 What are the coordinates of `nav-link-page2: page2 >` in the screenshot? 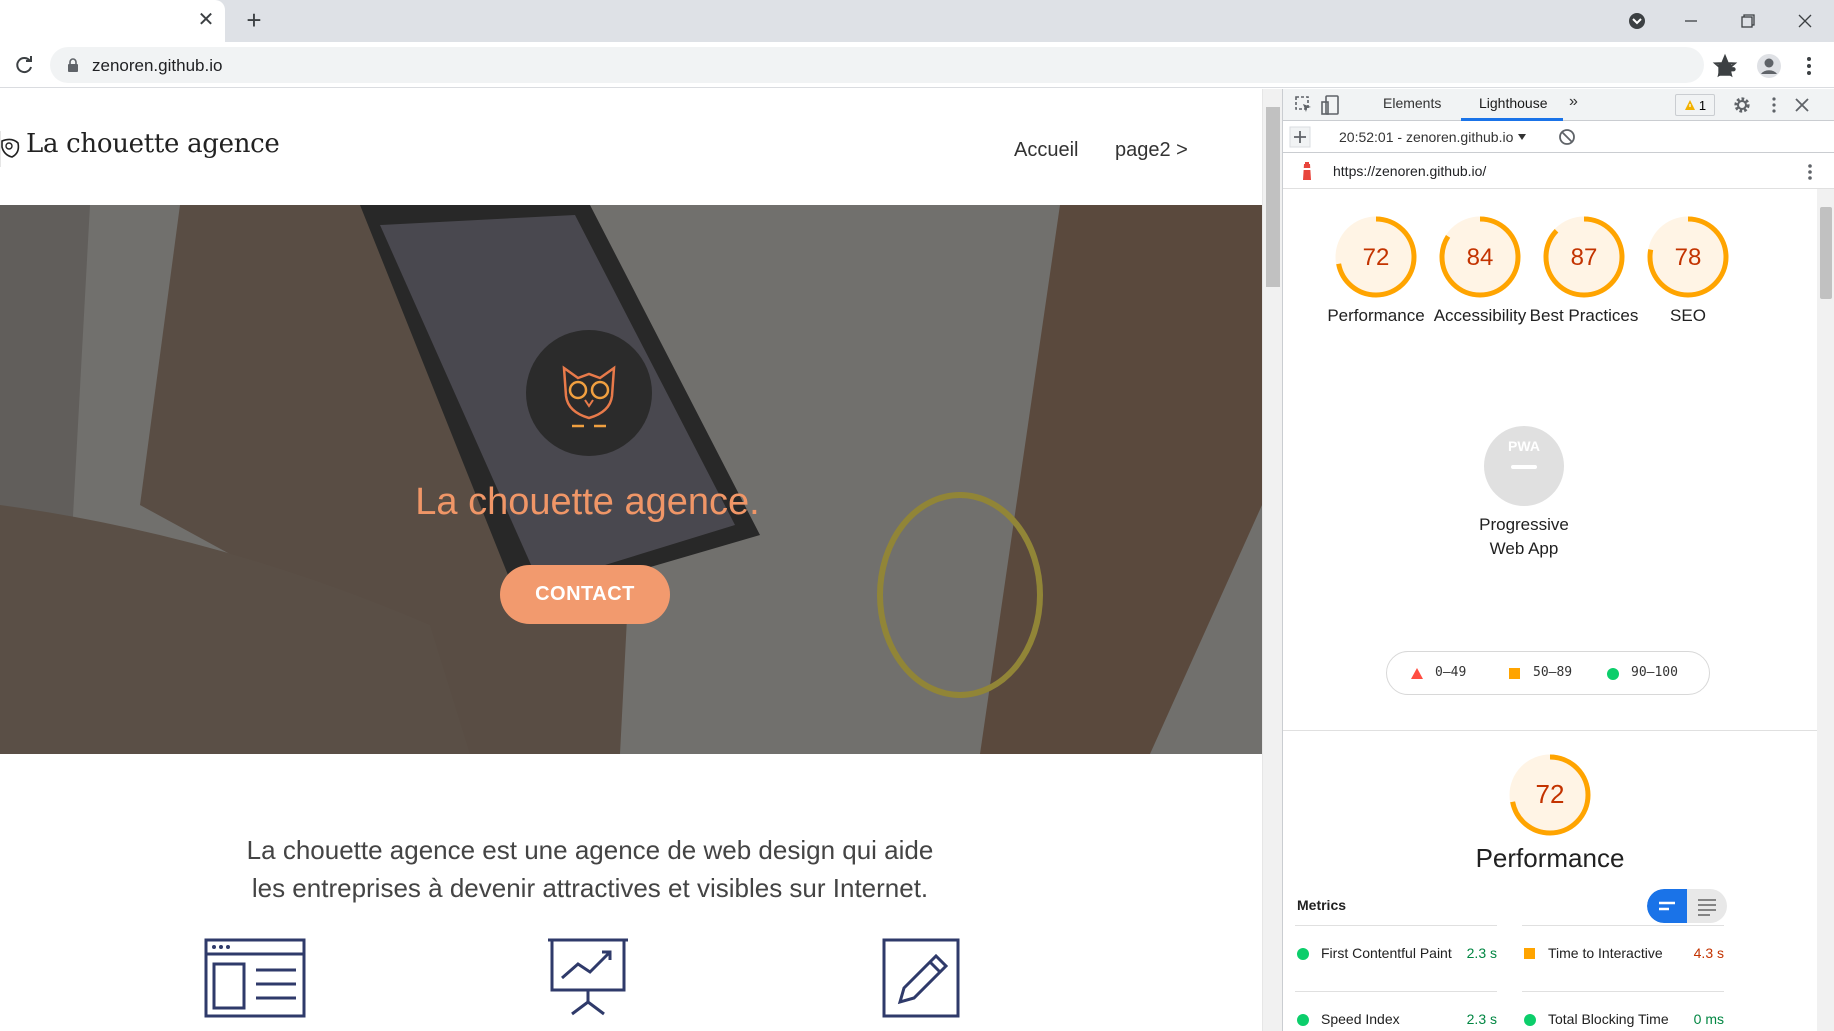 It's located at (1151, 150).